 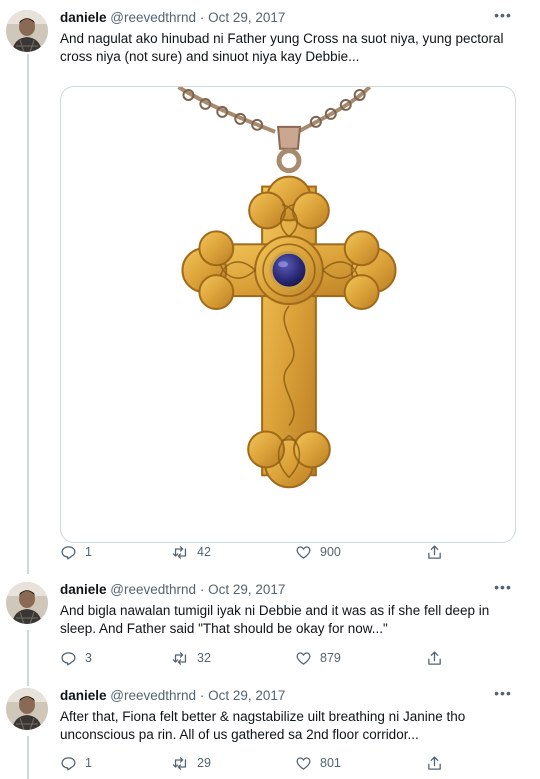 What do you see at coordinates (330, 552) in the screenshot?
I see `like-count: 900` at bounding box center [330, 552].